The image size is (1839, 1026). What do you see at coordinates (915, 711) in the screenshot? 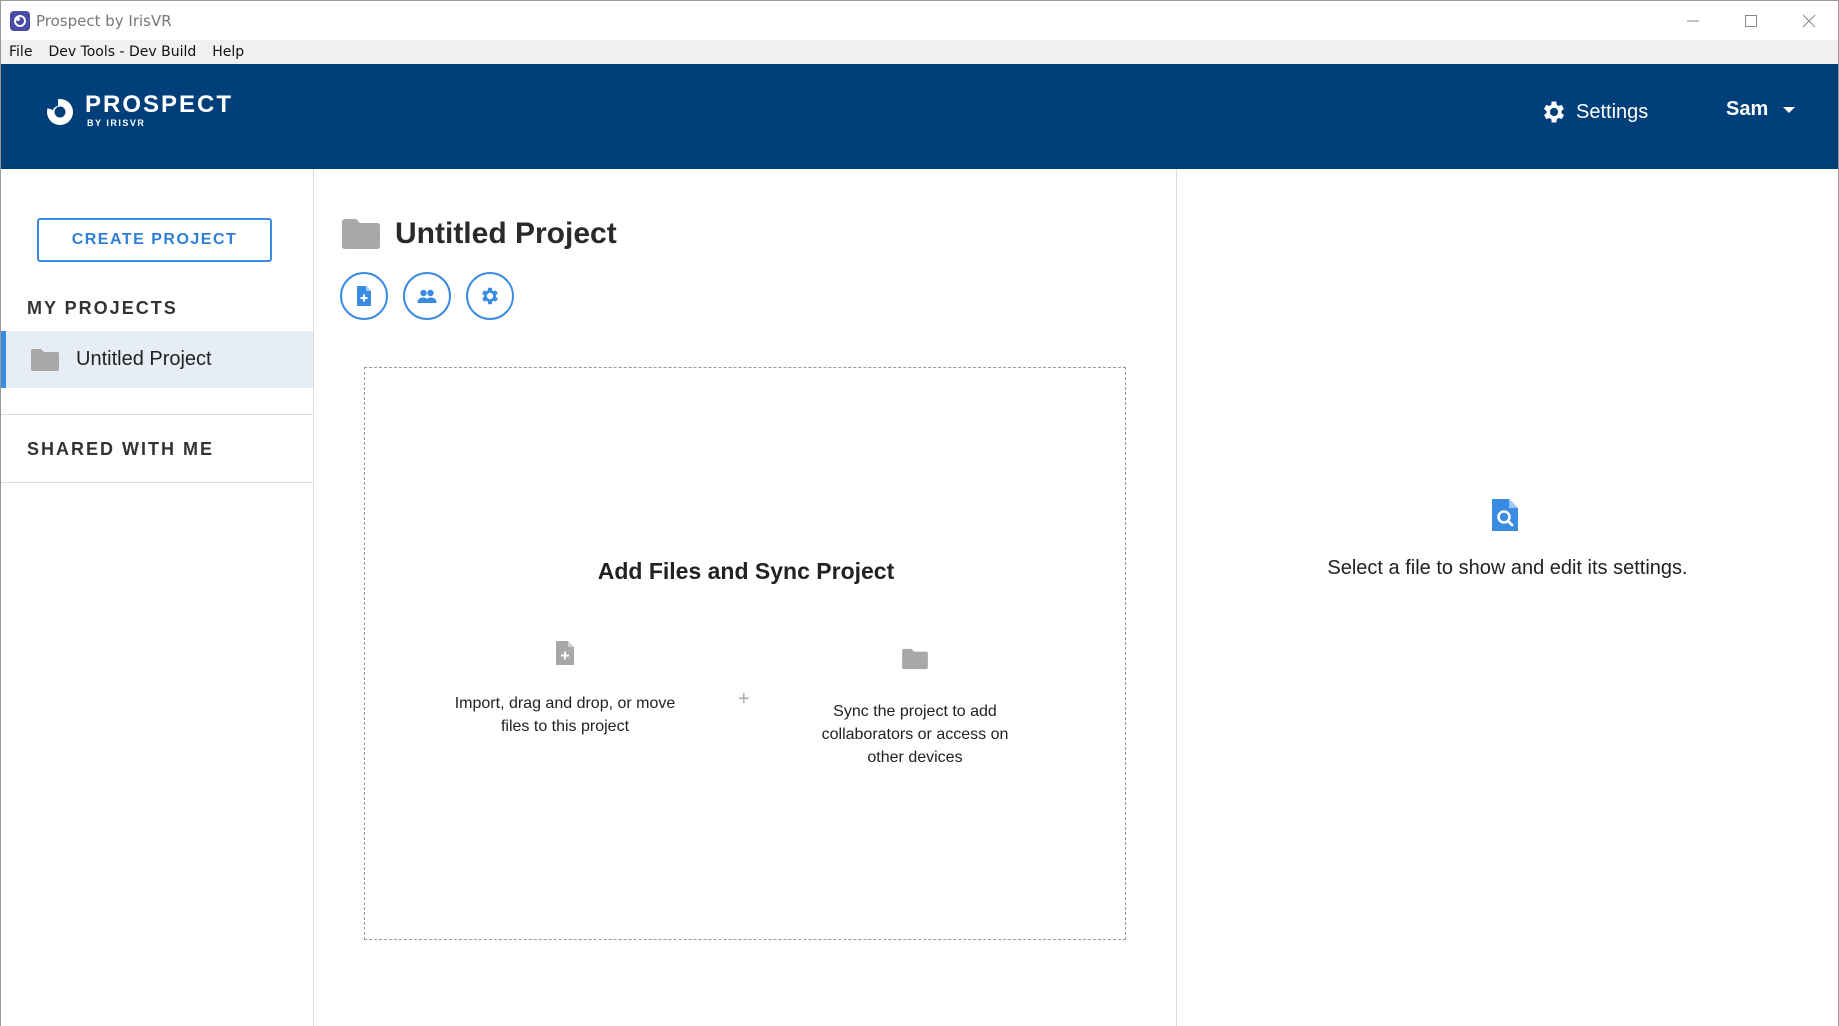
I see `sync-text-line1: Sync the project to add` at bounding box center [915, 711].